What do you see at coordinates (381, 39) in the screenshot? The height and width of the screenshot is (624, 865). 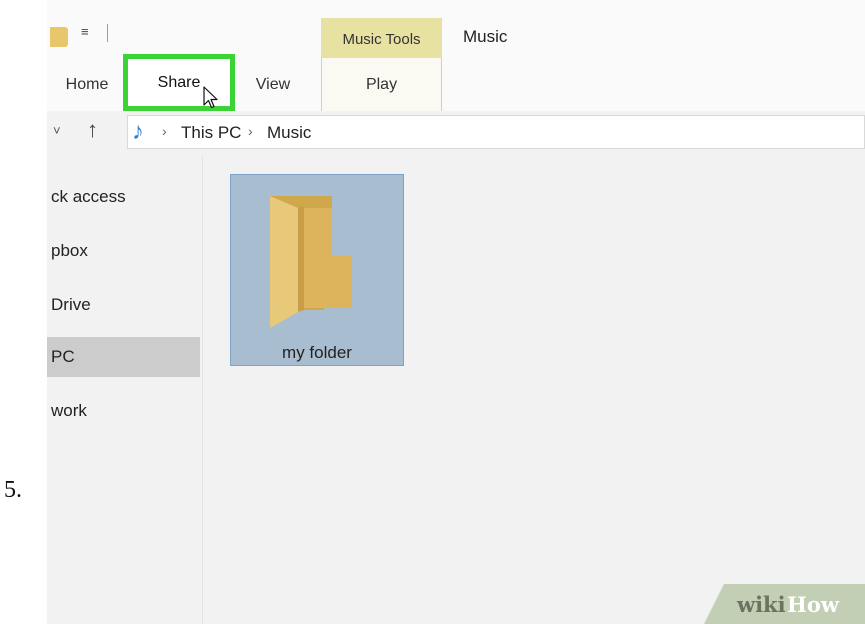 I see `music-tools-context-tab: Music Tools` at bounding box center [381, 39].